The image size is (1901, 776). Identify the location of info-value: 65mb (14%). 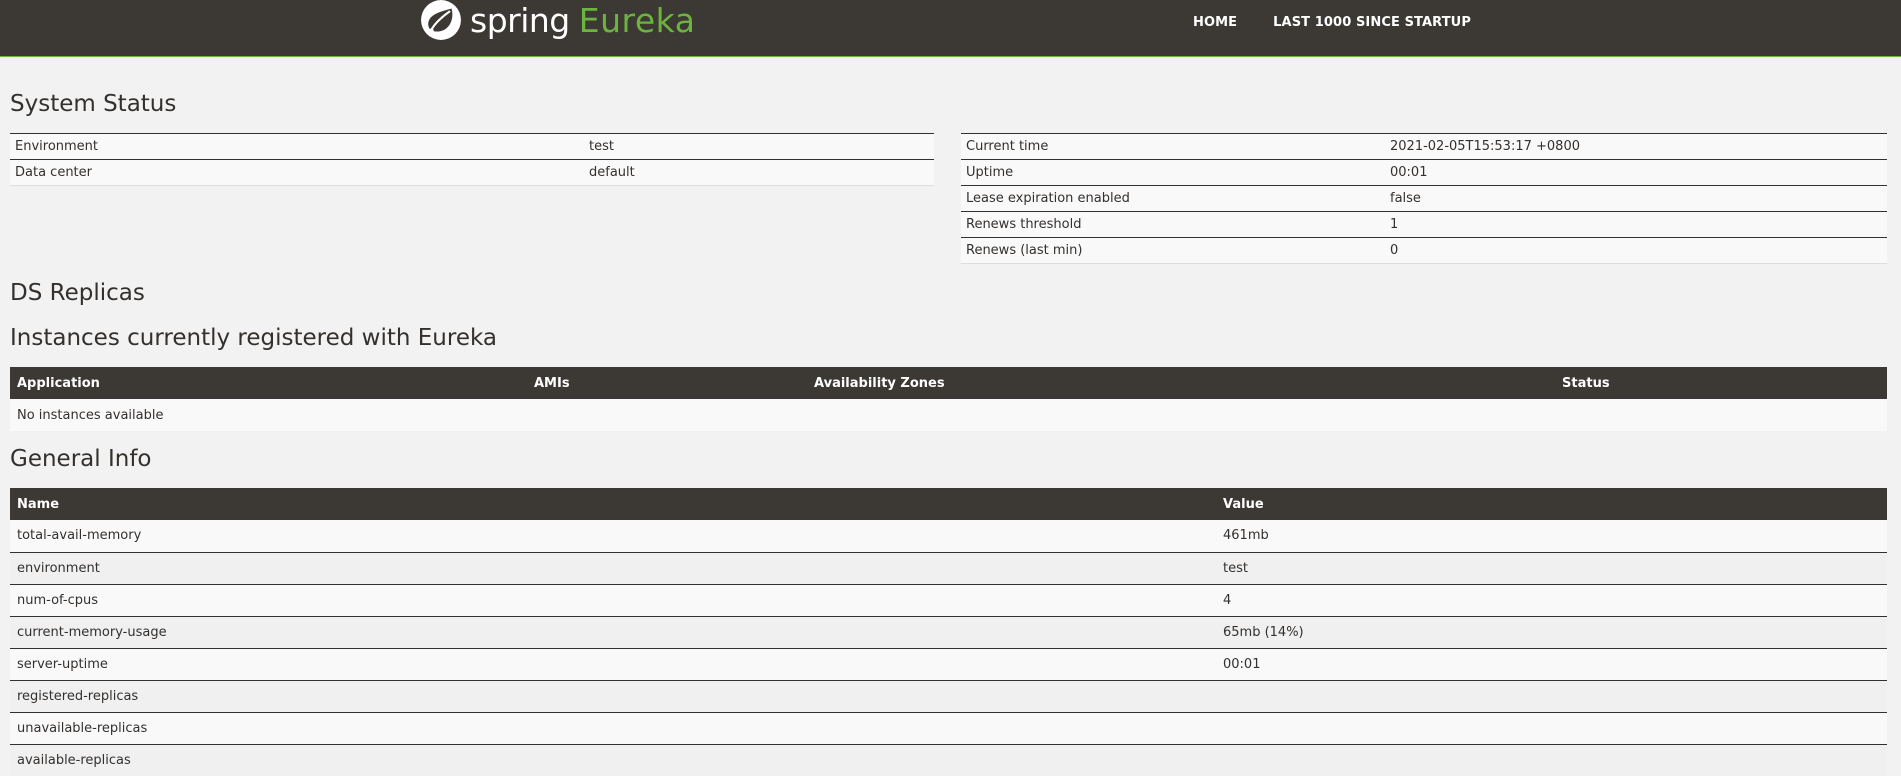
(1551, 631).